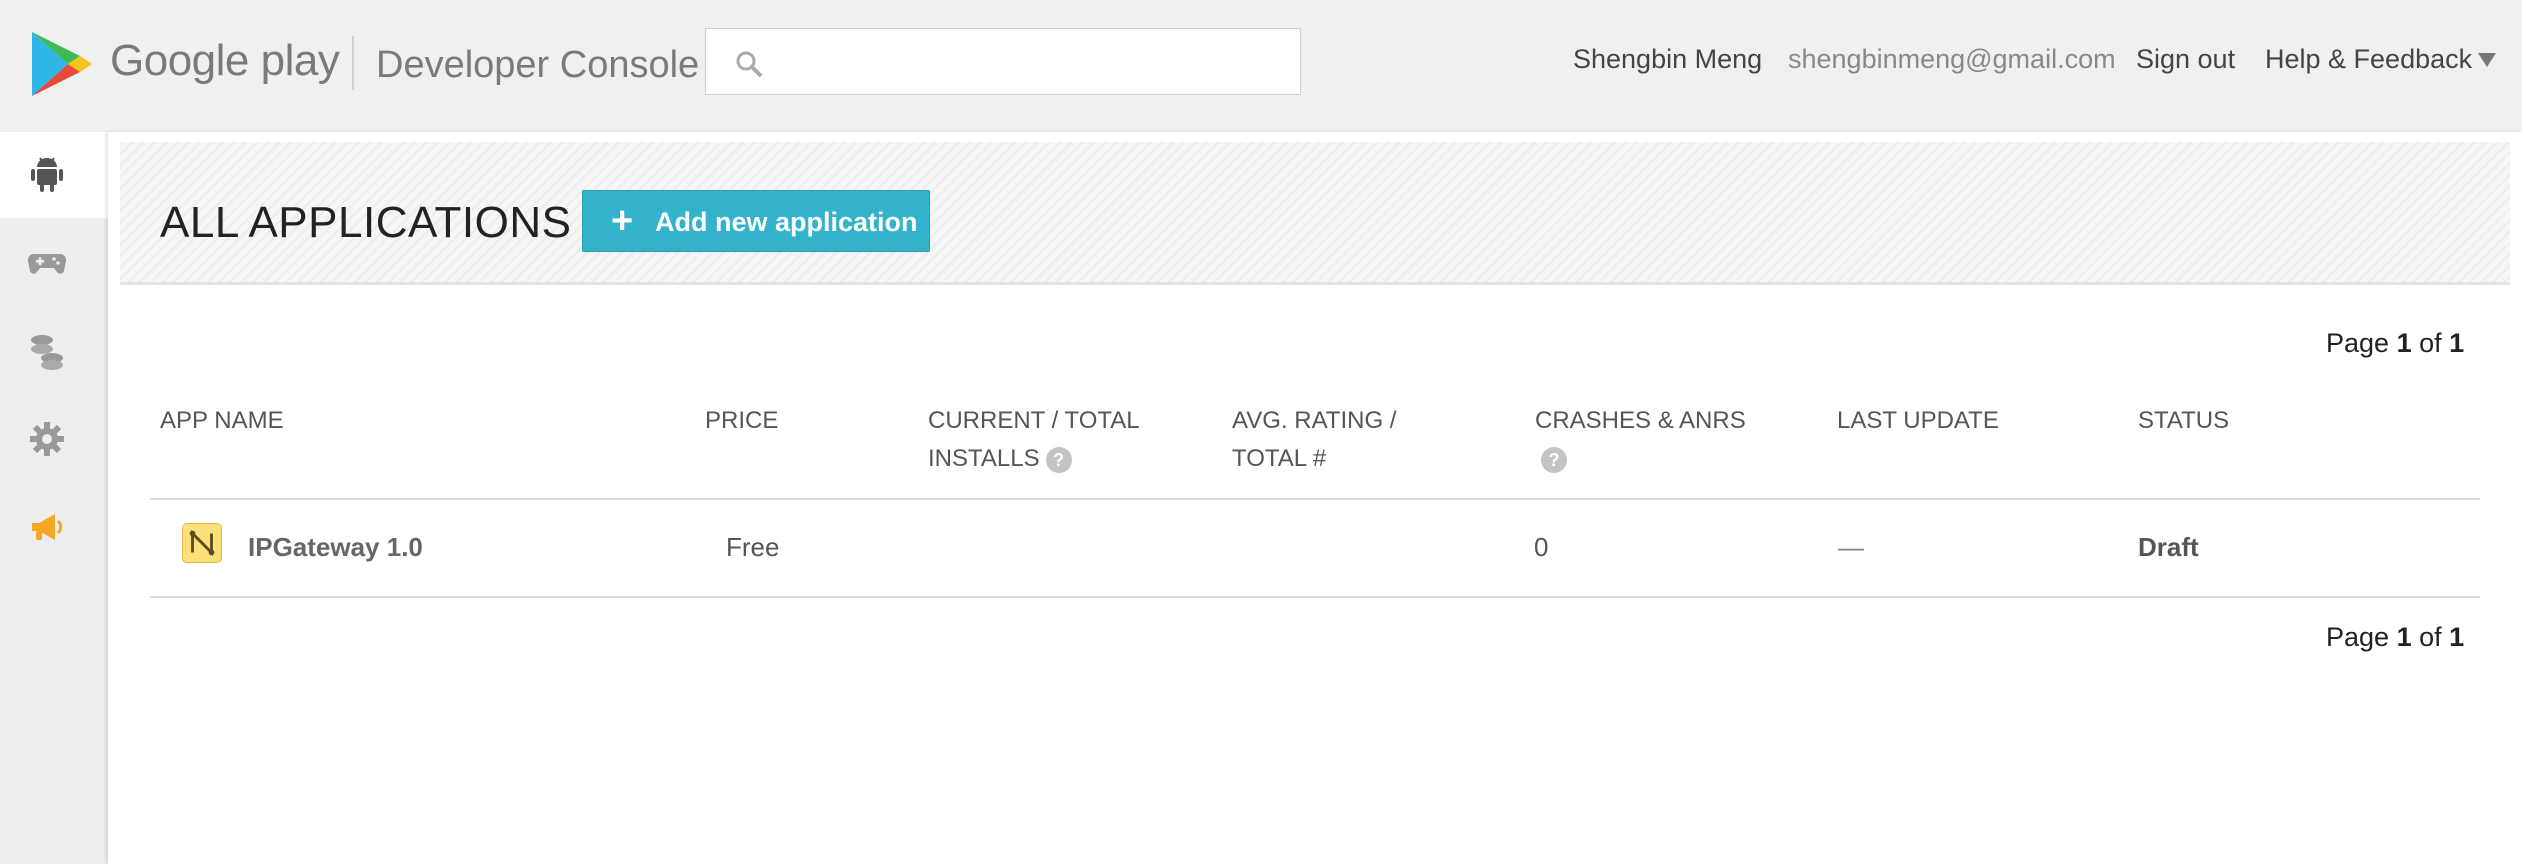 This screenshot has height=864, width=2522. I want to click on help-feedback-menu: Help & Feedback, so click(2368, 59).